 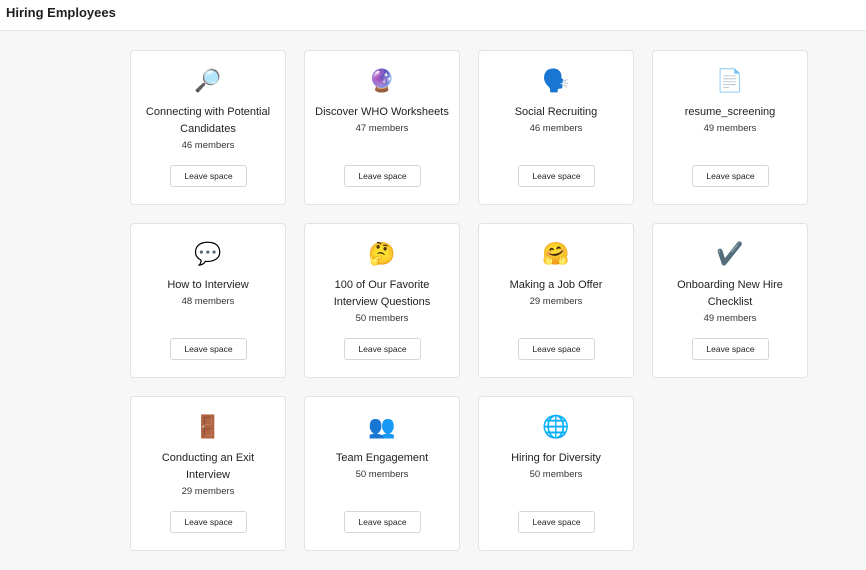 What do you see at coordinates (382, 253) in the screenshot?
I see `thinking-face-icon: 🤔` at bounding box center [382, 253].